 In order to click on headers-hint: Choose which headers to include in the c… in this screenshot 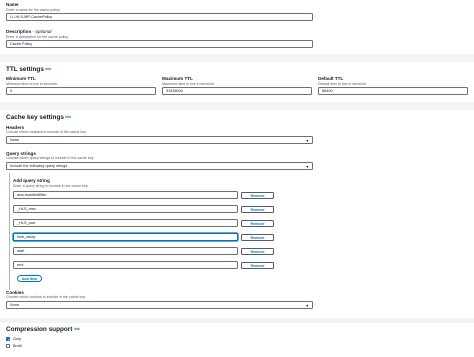, I will do `click(46, 132)`.